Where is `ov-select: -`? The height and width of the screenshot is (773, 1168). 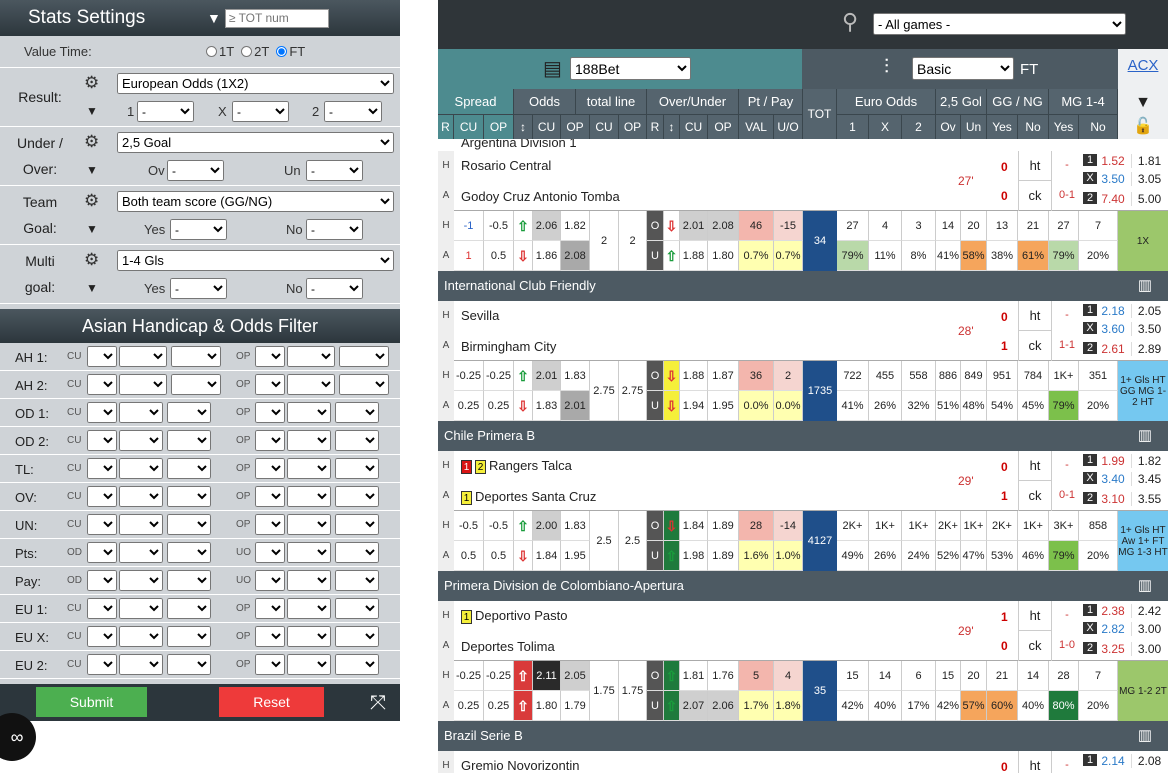
ov-select: - is located at coordinates (195, 170).